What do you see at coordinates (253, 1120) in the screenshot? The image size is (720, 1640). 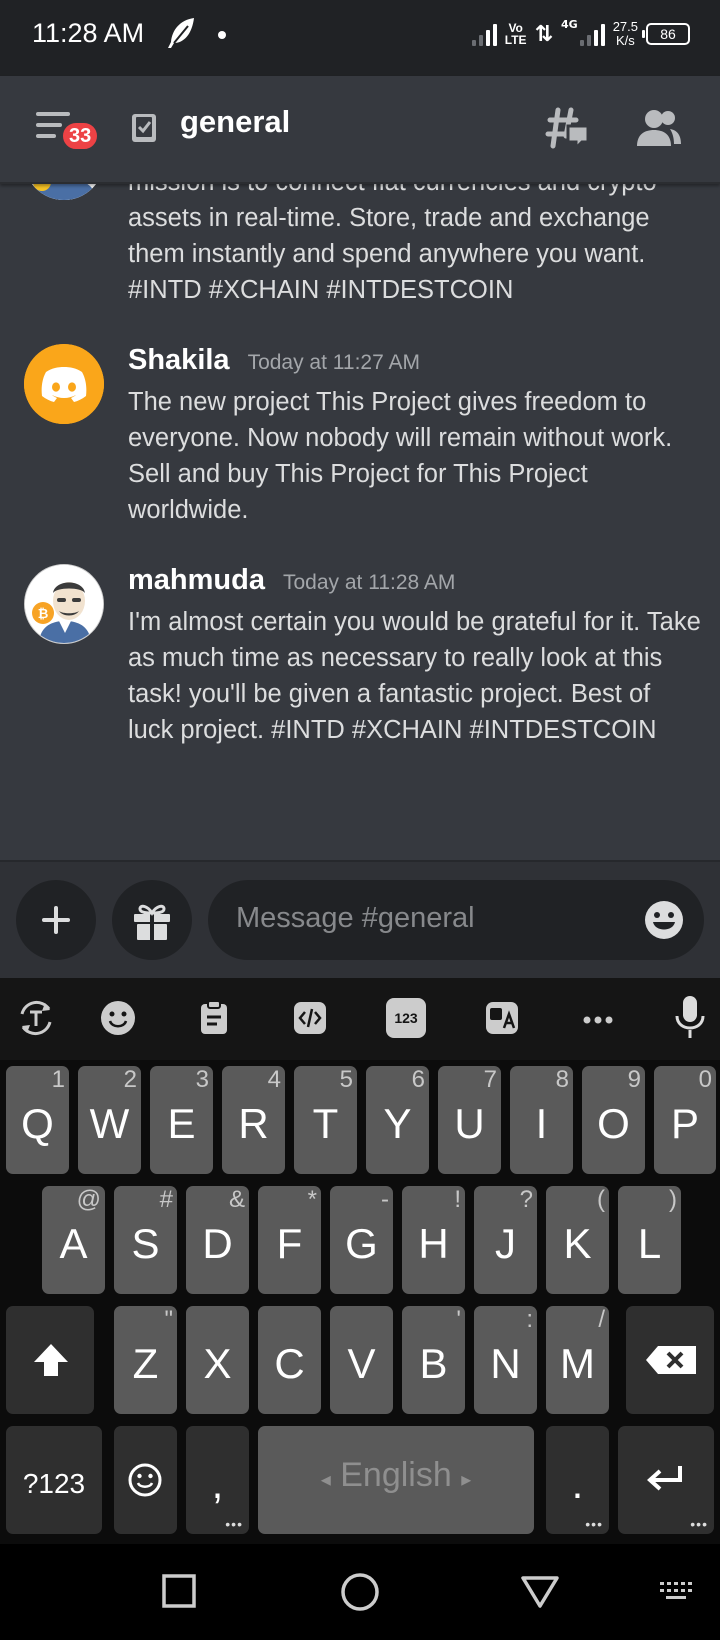 I see `key-r: 4R` at bounding box center [253, 1120].